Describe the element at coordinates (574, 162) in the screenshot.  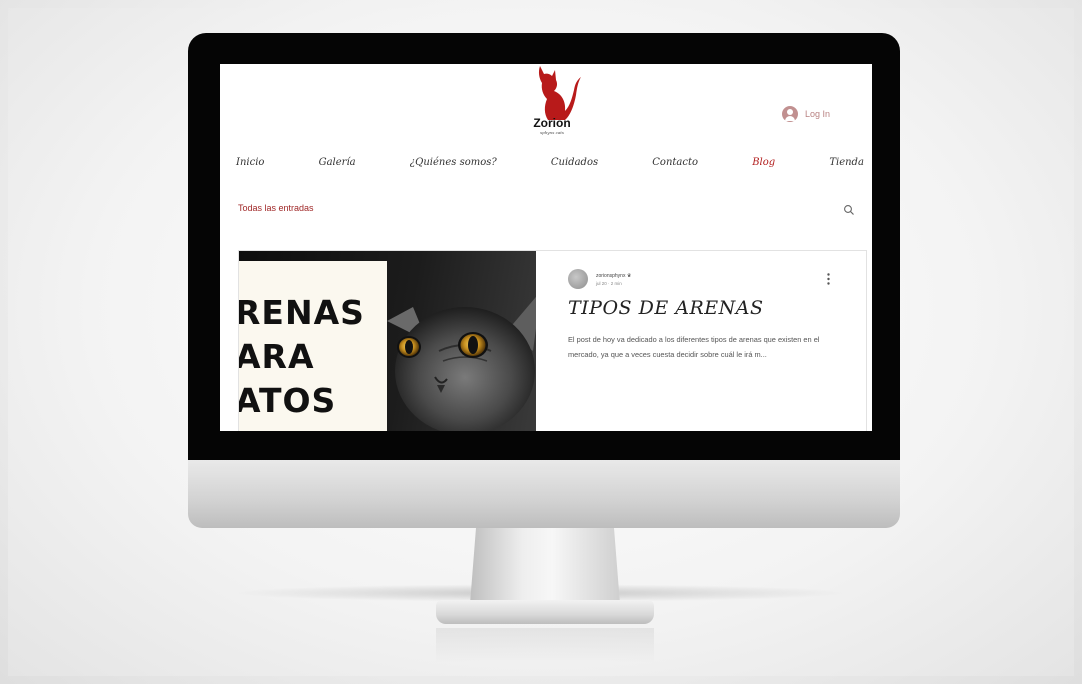
I see `nav-item-cuidados: Cuidados` at that location.